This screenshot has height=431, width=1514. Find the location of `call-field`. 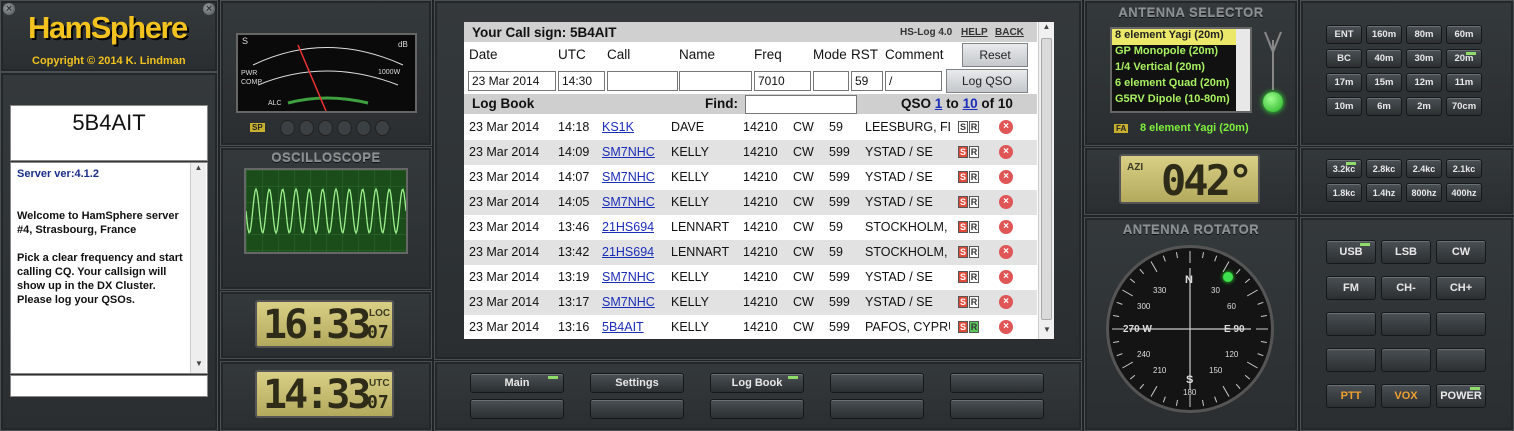

call-field is located at coordinates (642, 81).